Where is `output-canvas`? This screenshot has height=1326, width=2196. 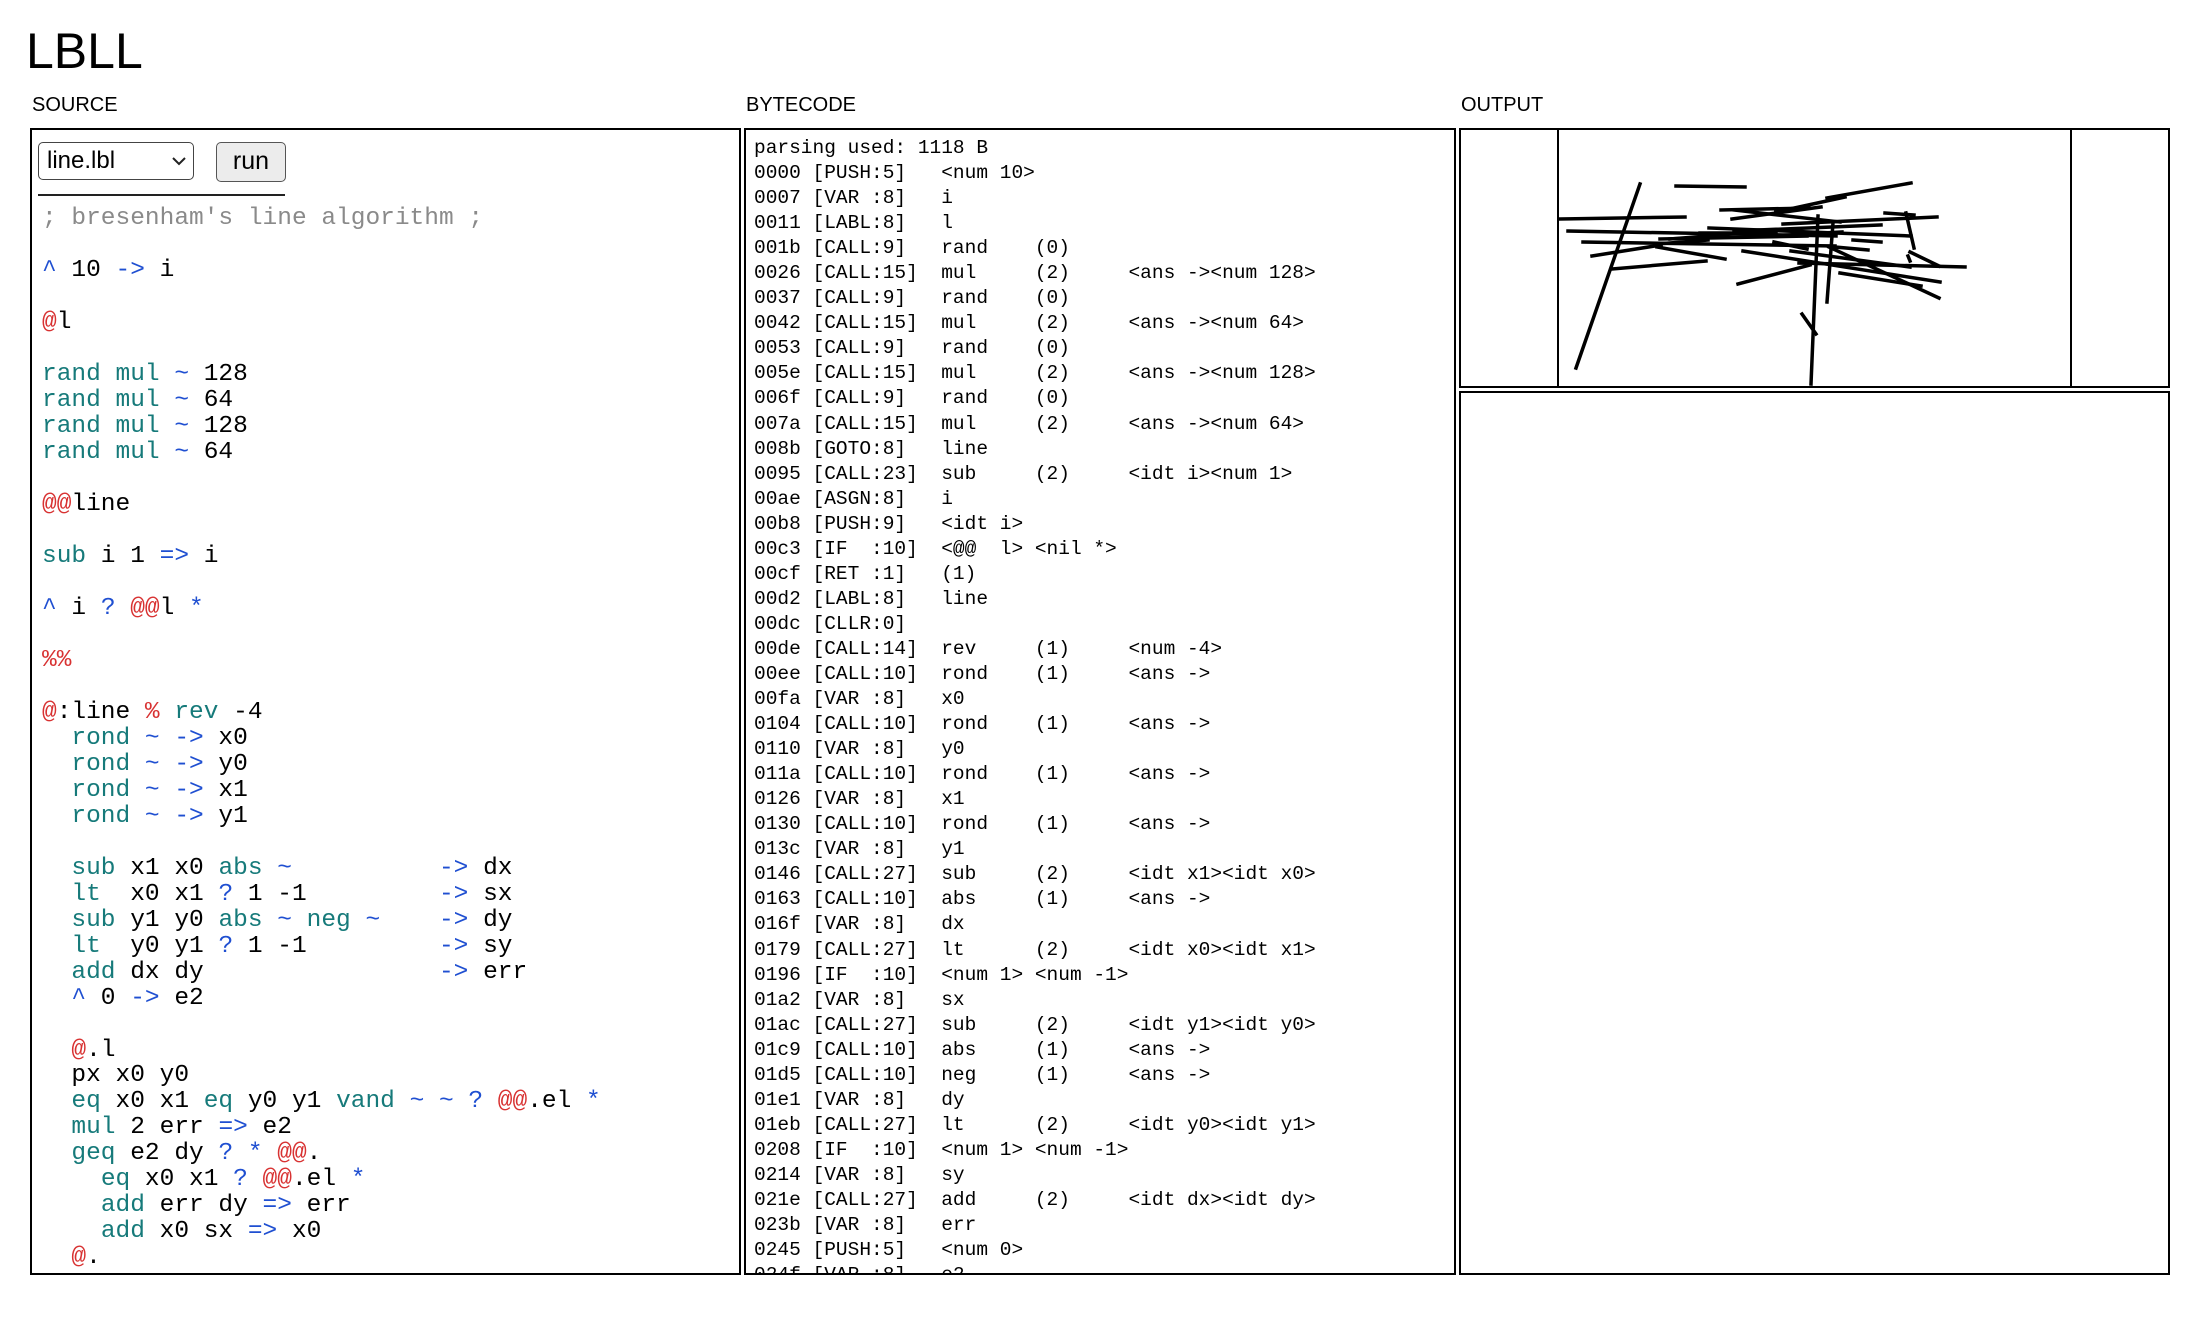
output-canvas is located at coordinates (1814, 258).